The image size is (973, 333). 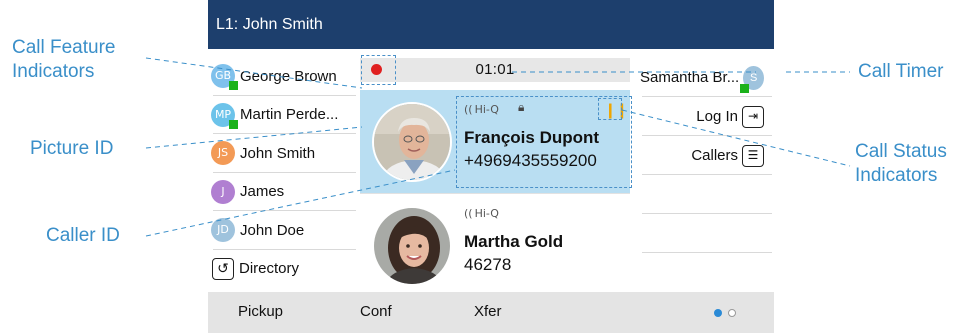 I want to click on callers-key: Callers ☰, so click(x=707, y=155).